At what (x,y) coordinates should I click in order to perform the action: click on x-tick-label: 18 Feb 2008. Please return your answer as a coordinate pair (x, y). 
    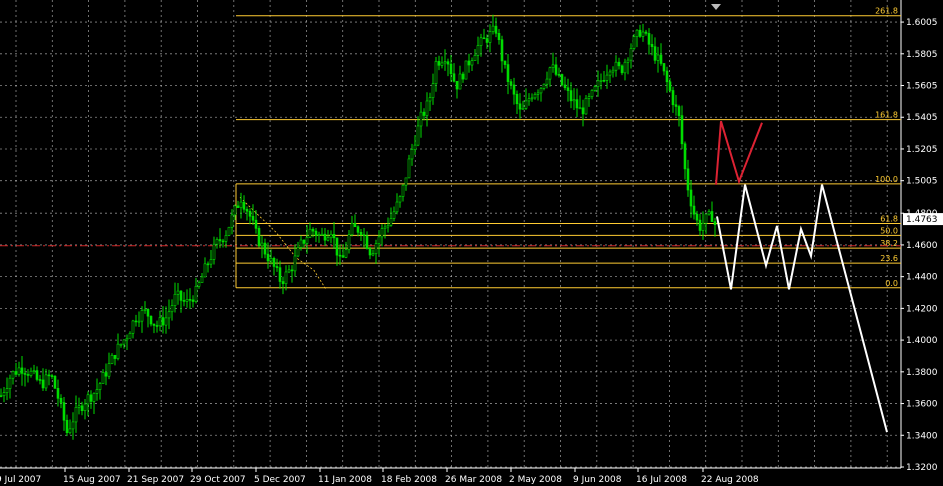
    Looking at the image, I should click on (409, 480).